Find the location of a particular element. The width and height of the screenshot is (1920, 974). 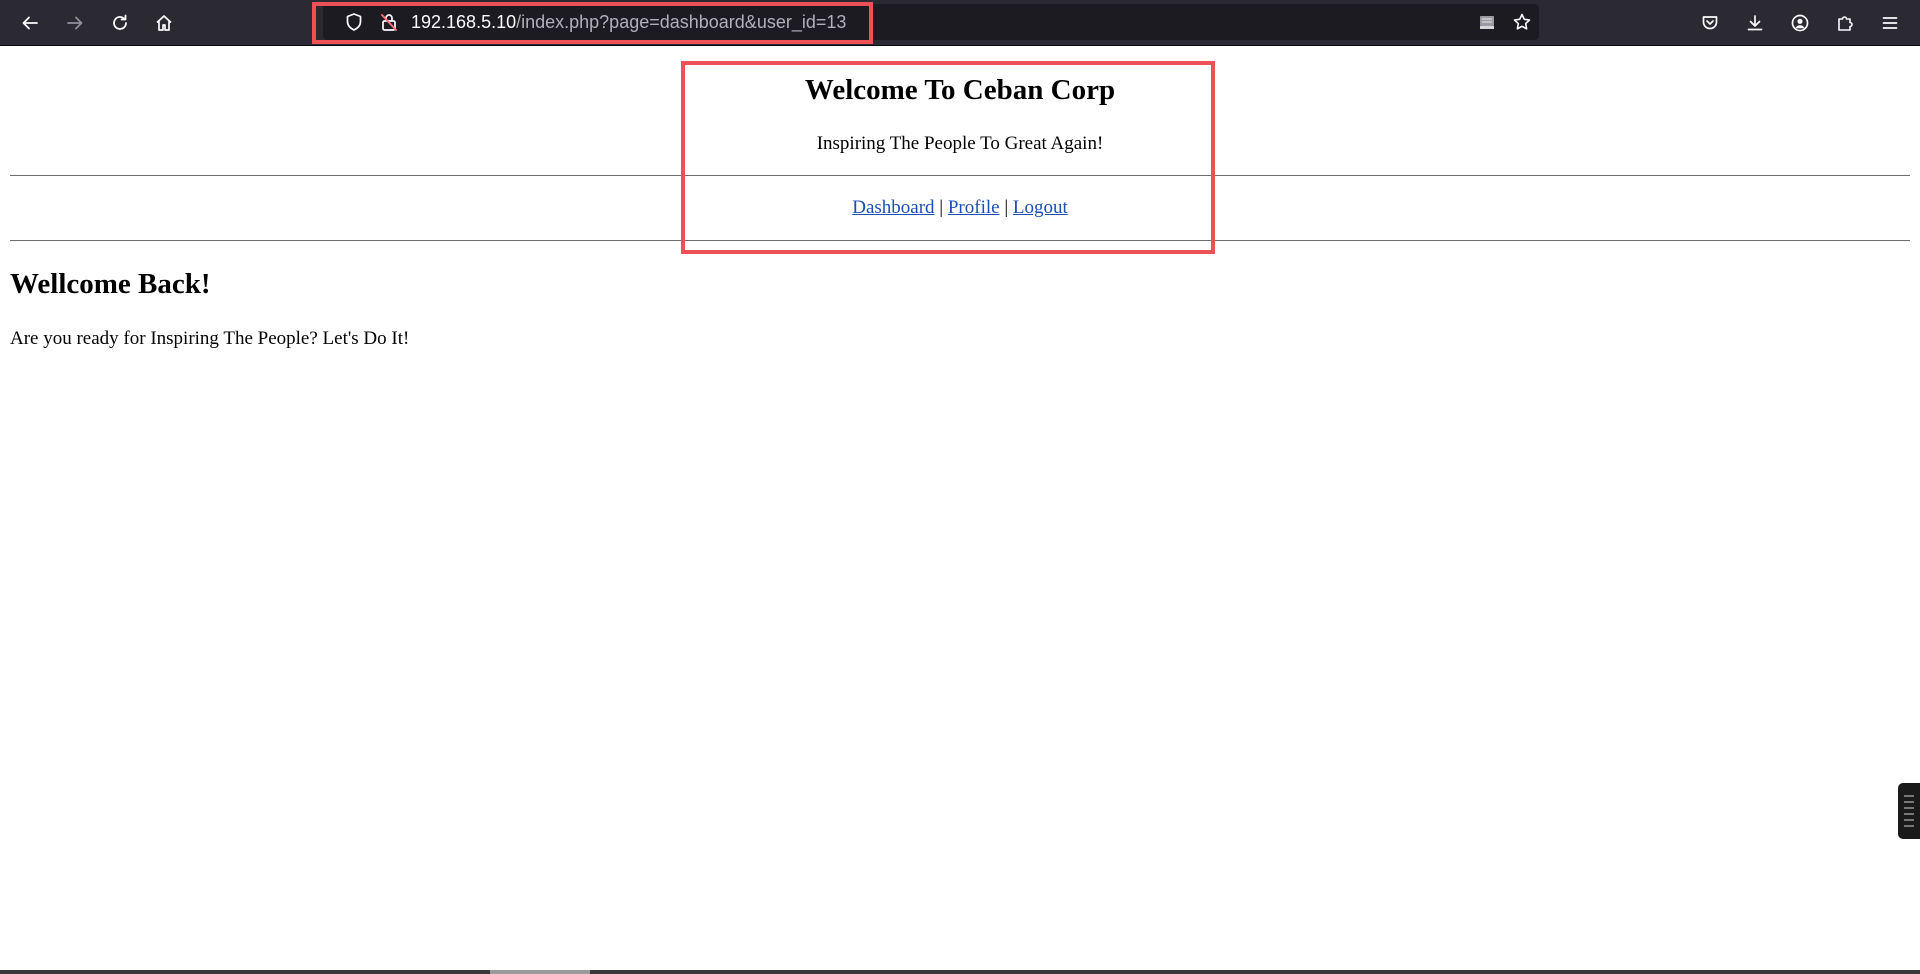

bottom-scrollbar is located at coordinates (960, 972).